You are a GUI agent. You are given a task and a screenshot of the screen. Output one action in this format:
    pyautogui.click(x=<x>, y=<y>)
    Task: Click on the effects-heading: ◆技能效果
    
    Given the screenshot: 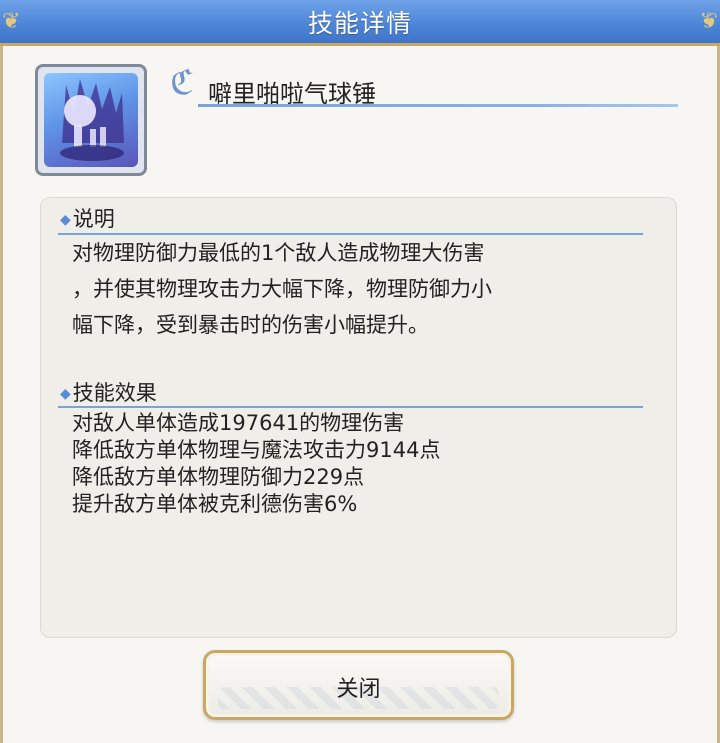 What is the action you would take?
    pyautogui.click(x=108, y=392)
    